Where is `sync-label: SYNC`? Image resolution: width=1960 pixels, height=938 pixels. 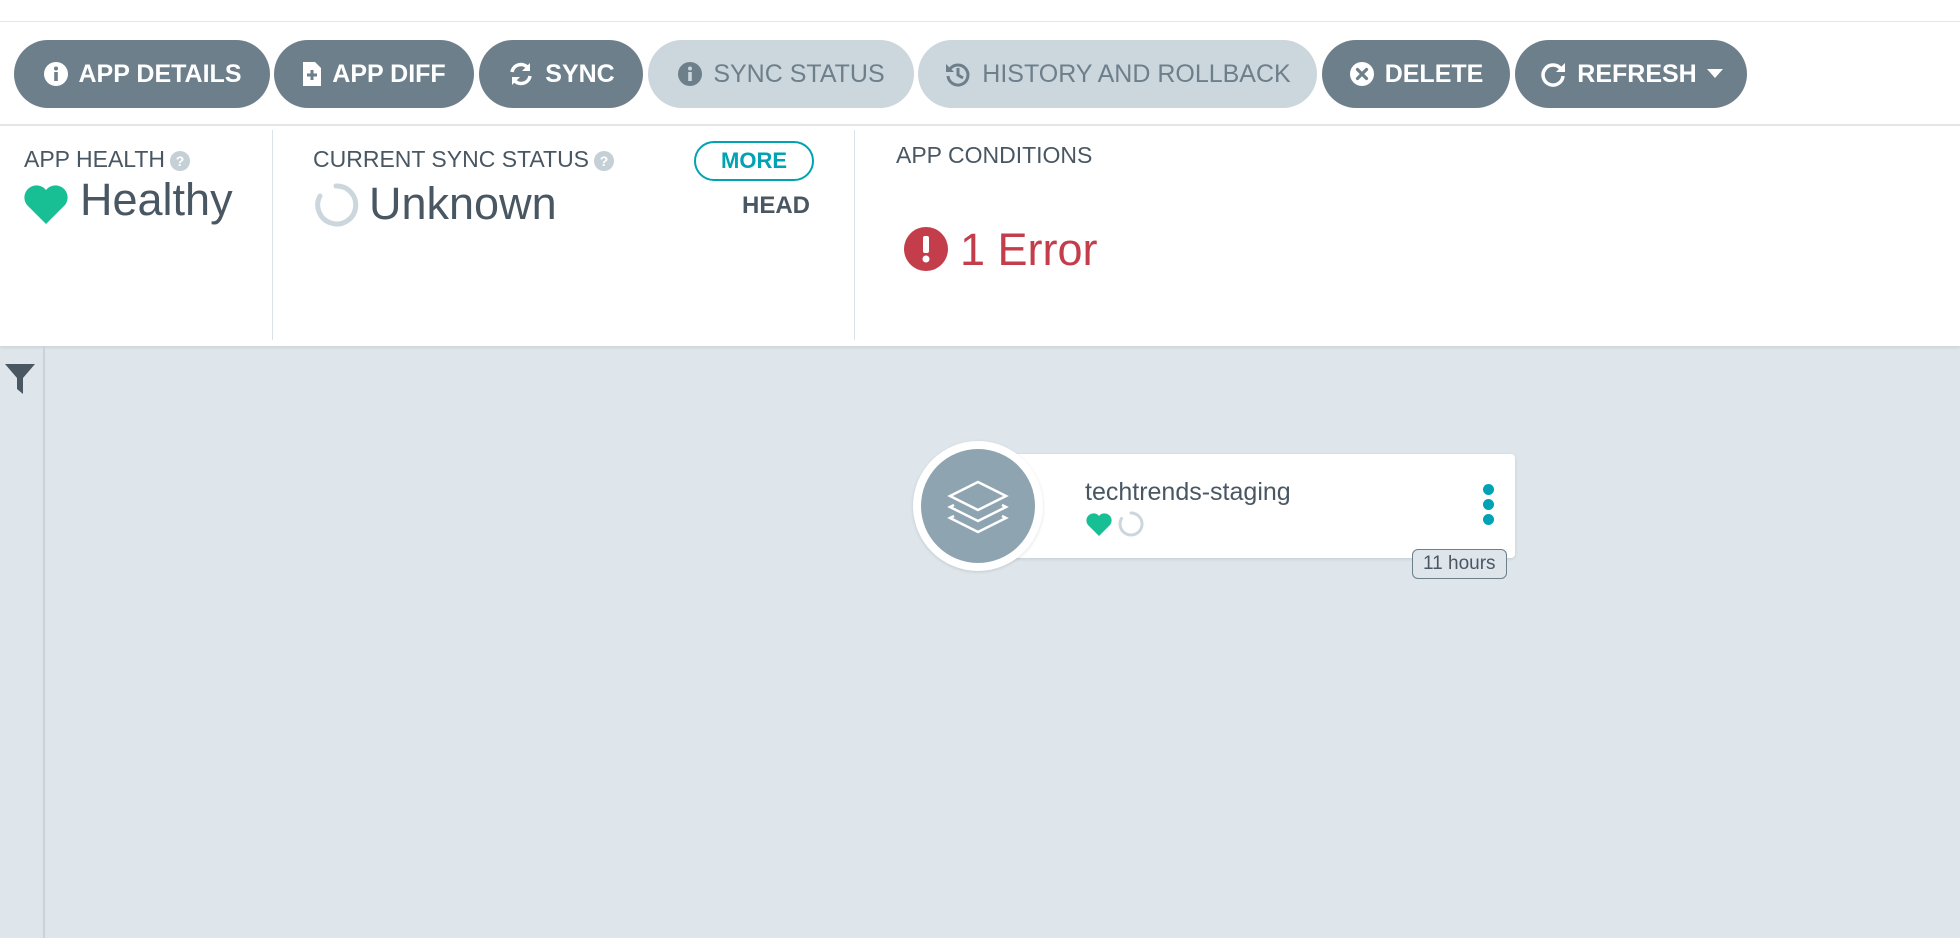 sync-label: SYNC is located at coordinates (580, 73).